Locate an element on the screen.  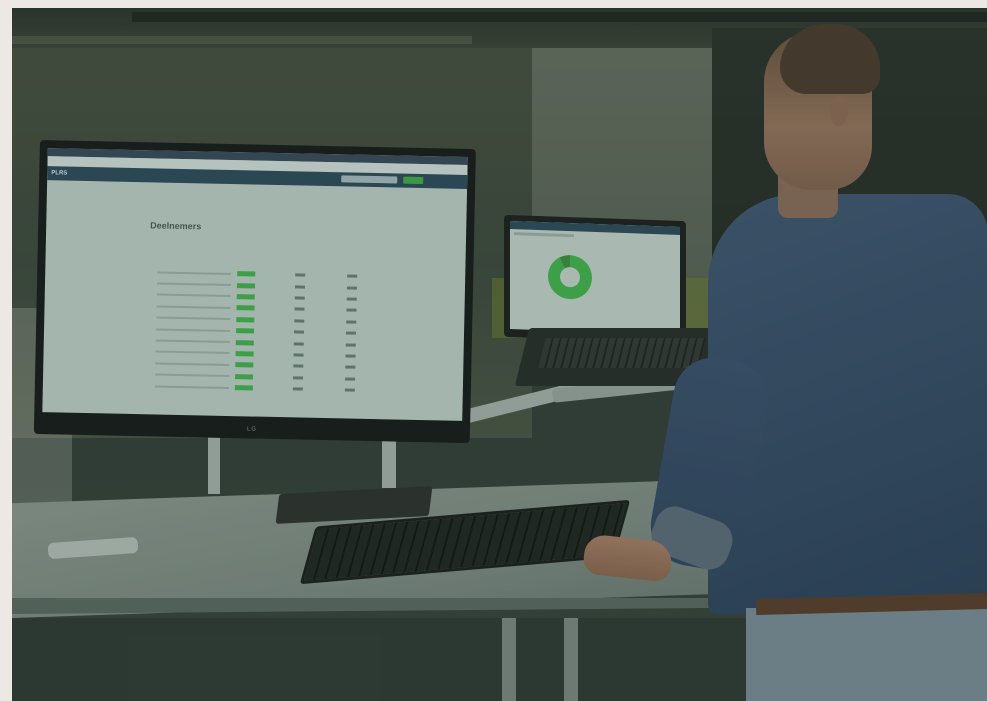
person-ear is located at coordinates (839, 111).